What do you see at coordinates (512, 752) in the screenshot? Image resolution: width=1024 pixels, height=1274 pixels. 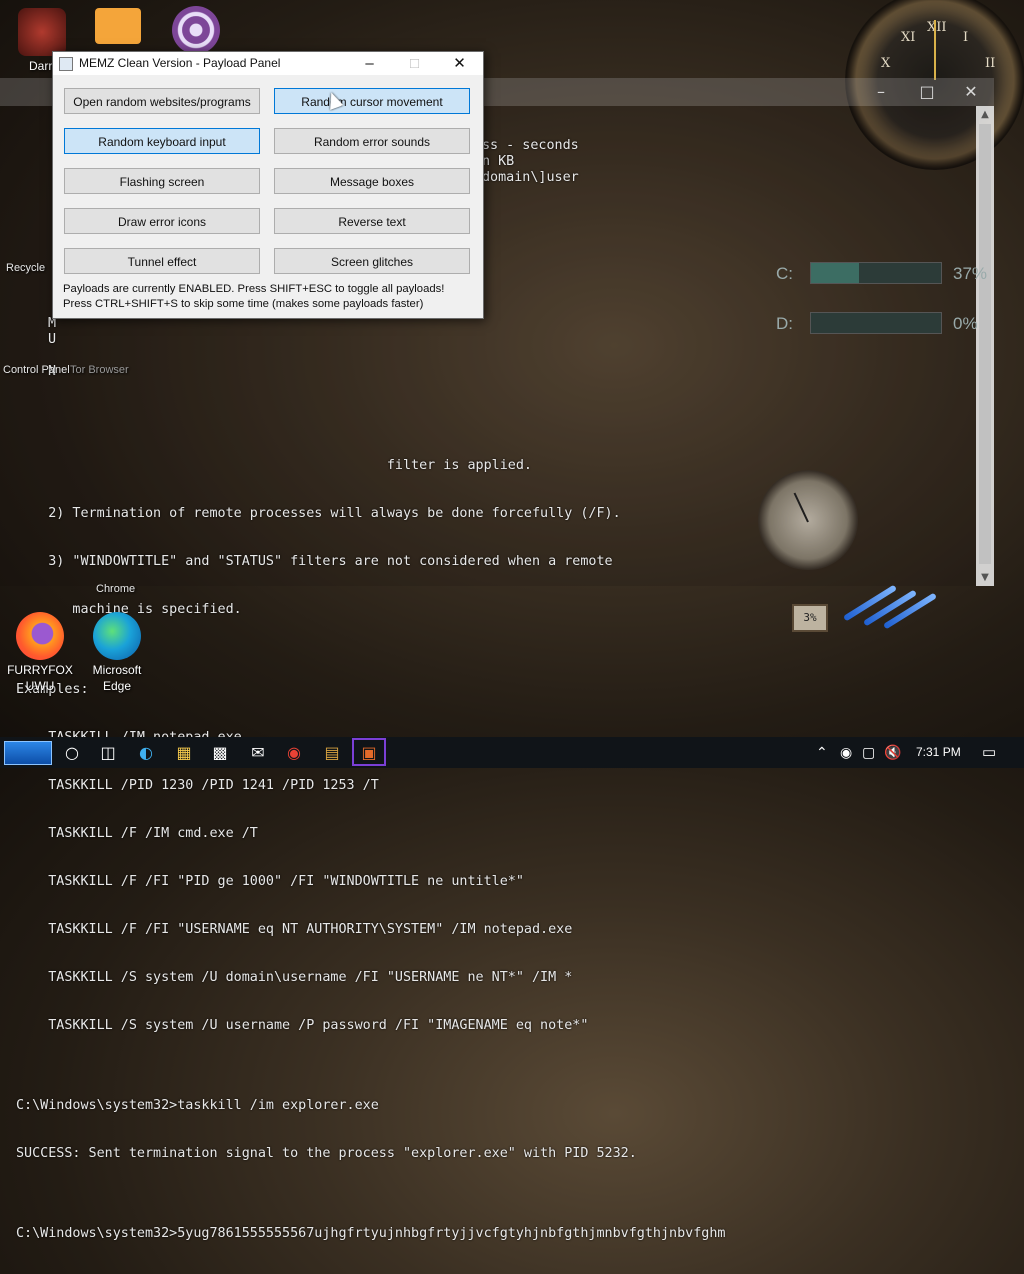 I see `taskbar: ○ ◫ ◐ ▦ ▩ ✉ ◉ ▤ ▣ ⌃ ◉ ▢ 🔇 7:31 PM ▭` at bounding box center [512, 752].